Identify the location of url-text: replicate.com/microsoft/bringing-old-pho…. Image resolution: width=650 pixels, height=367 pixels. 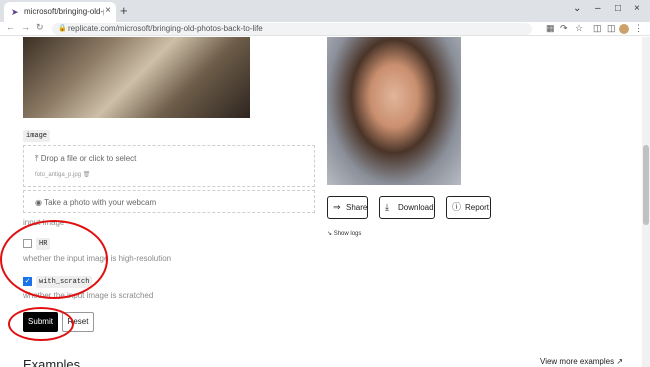
(165, 28).